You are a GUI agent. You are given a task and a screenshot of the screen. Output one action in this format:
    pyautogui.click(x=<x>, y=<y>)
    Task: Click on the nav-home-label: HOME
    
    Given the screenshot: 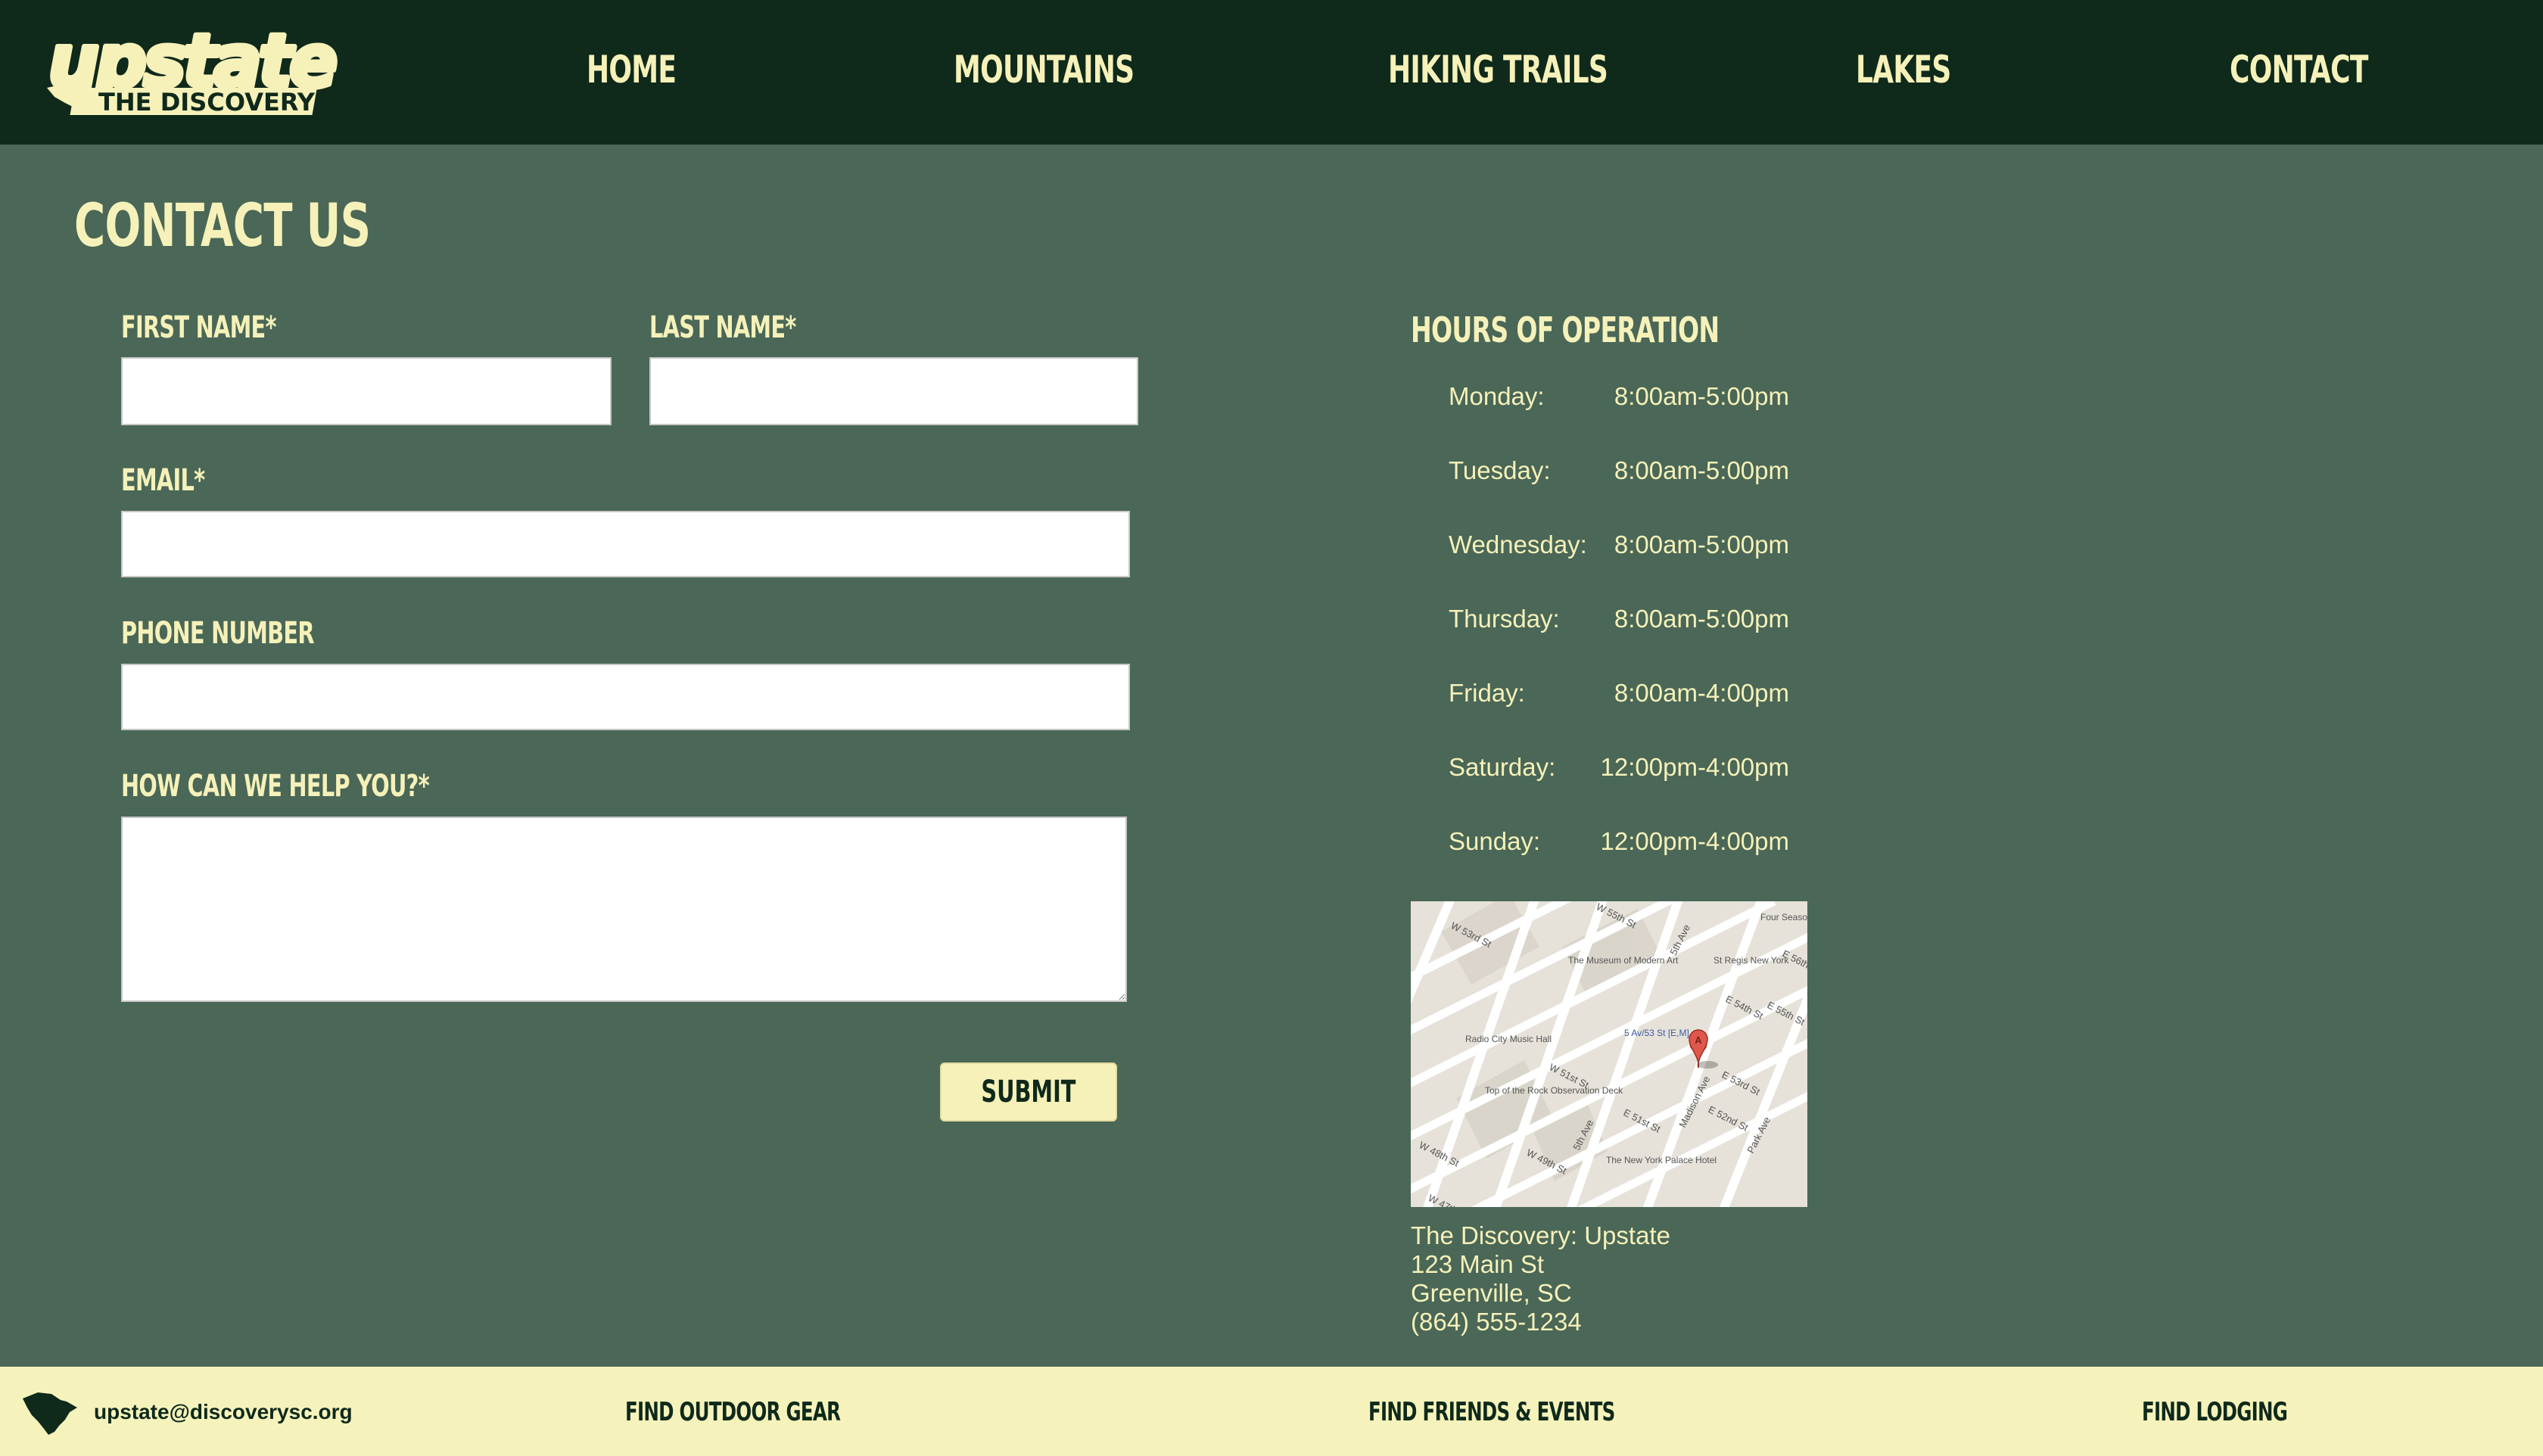 What is the action you would take?
    pyautogui.click(x=632, y=70)
    